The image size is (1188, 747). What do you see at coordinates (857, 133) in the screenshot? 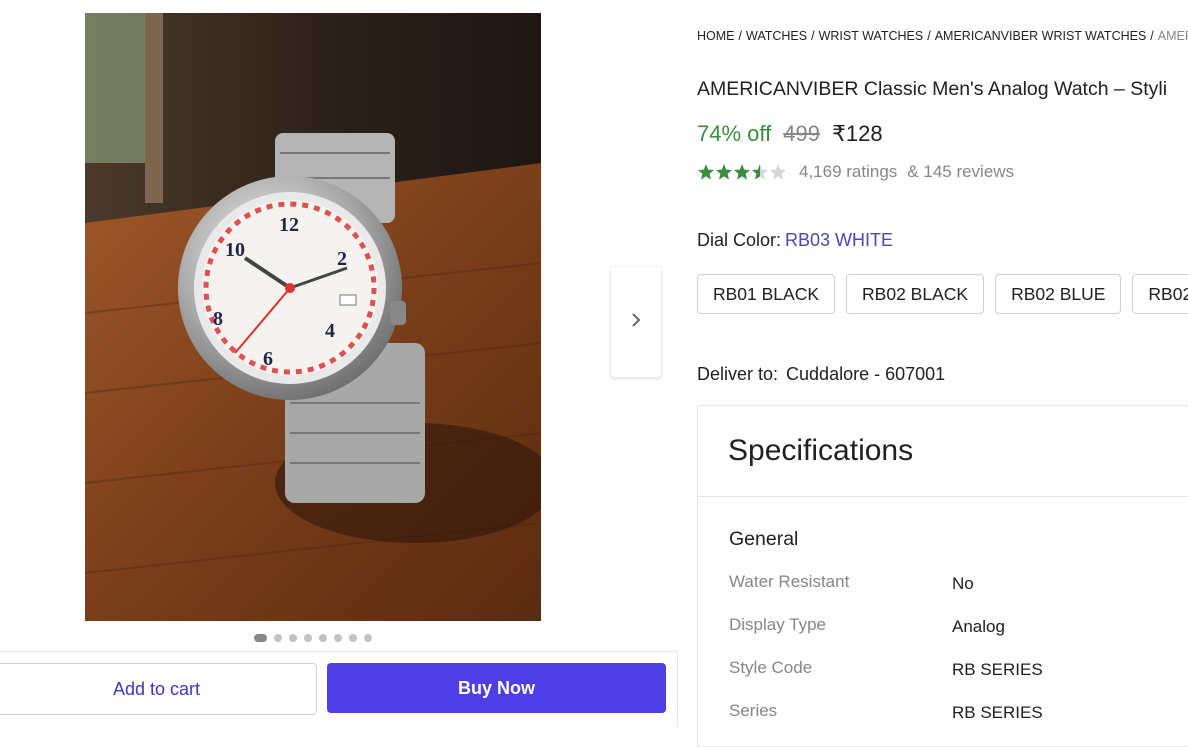
I see `selling-price: ₹128` at bounding box center [857, 133].